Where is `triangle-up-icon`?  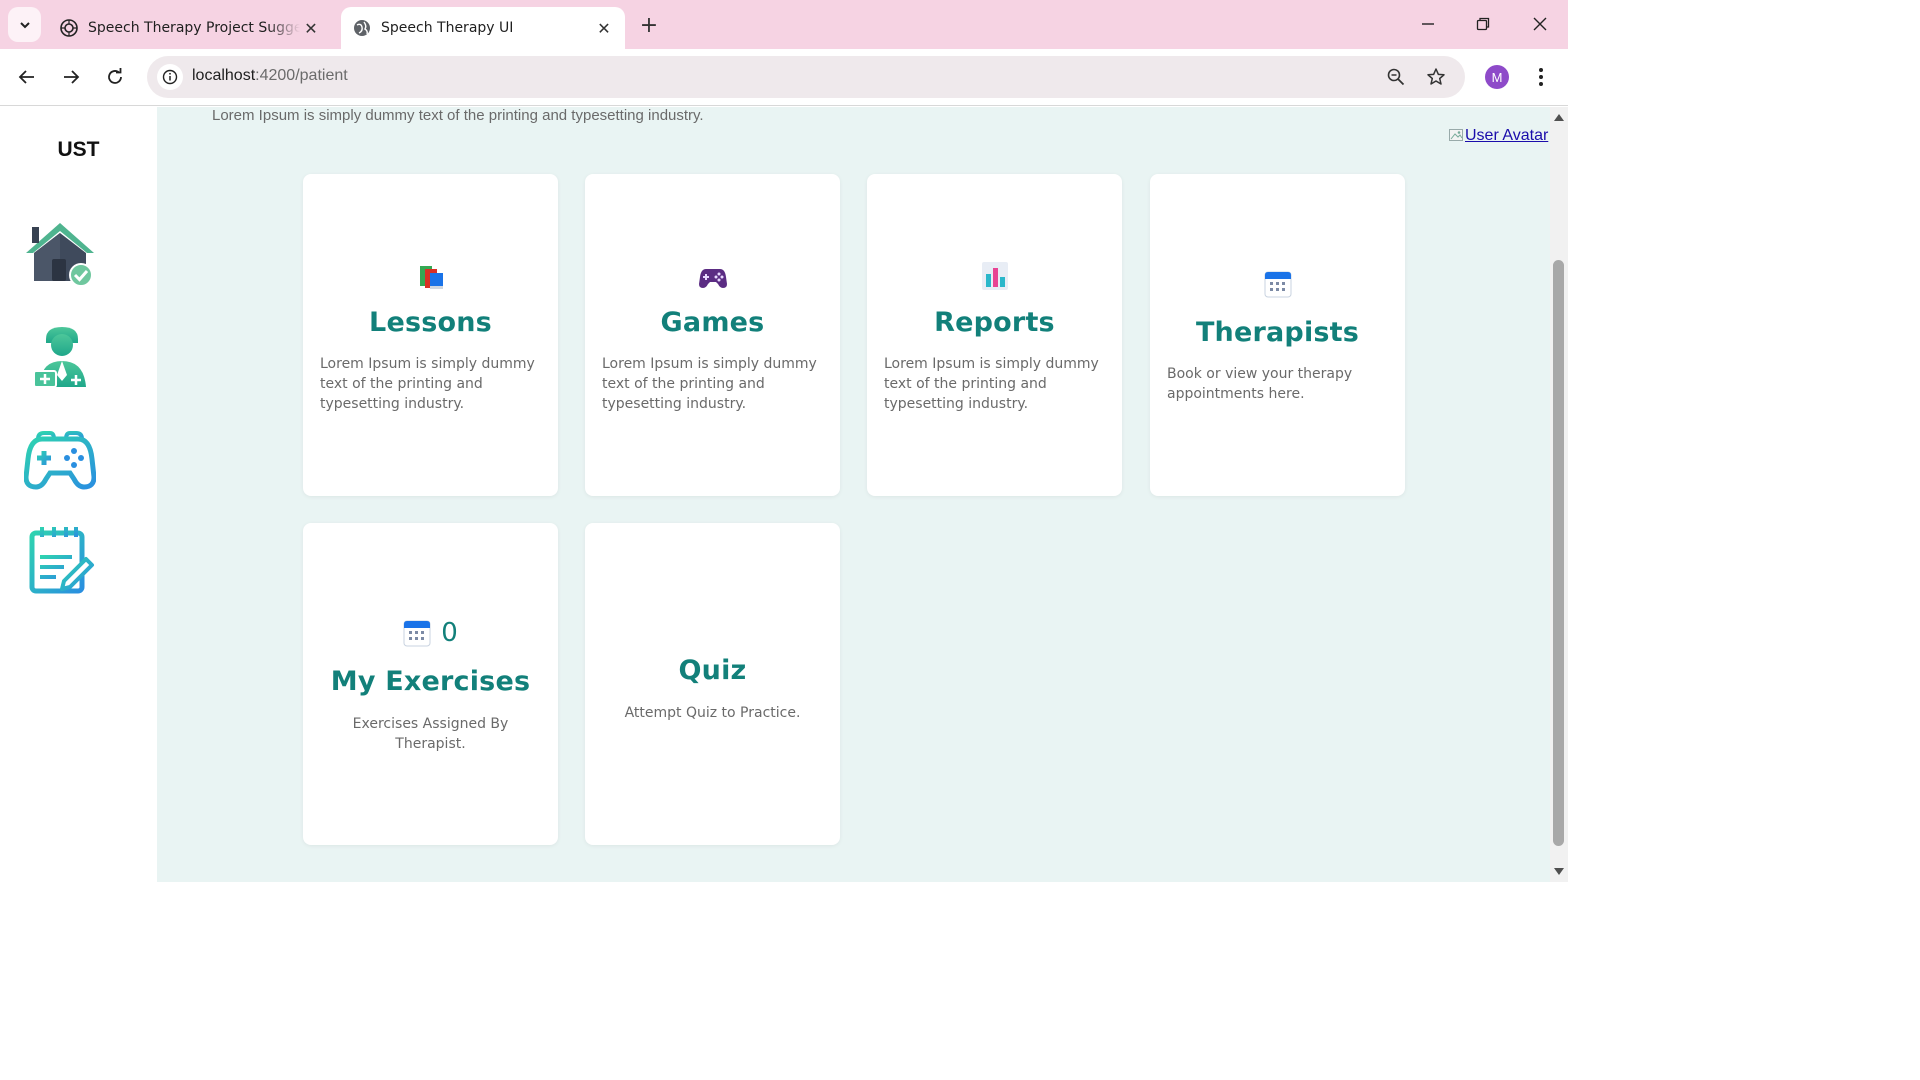 triangle-up-icon is located at coordinates (1559, 117).